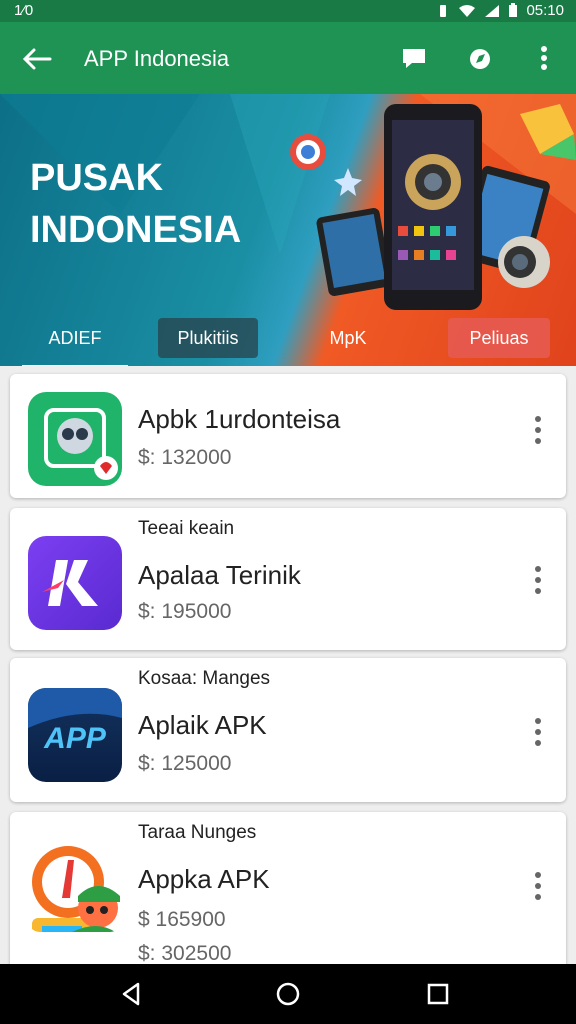 This screenshot has height=1024, width=576. Describe the element at coordinates (492, 10) in the screenshot. I see `signal-icon` at that location.